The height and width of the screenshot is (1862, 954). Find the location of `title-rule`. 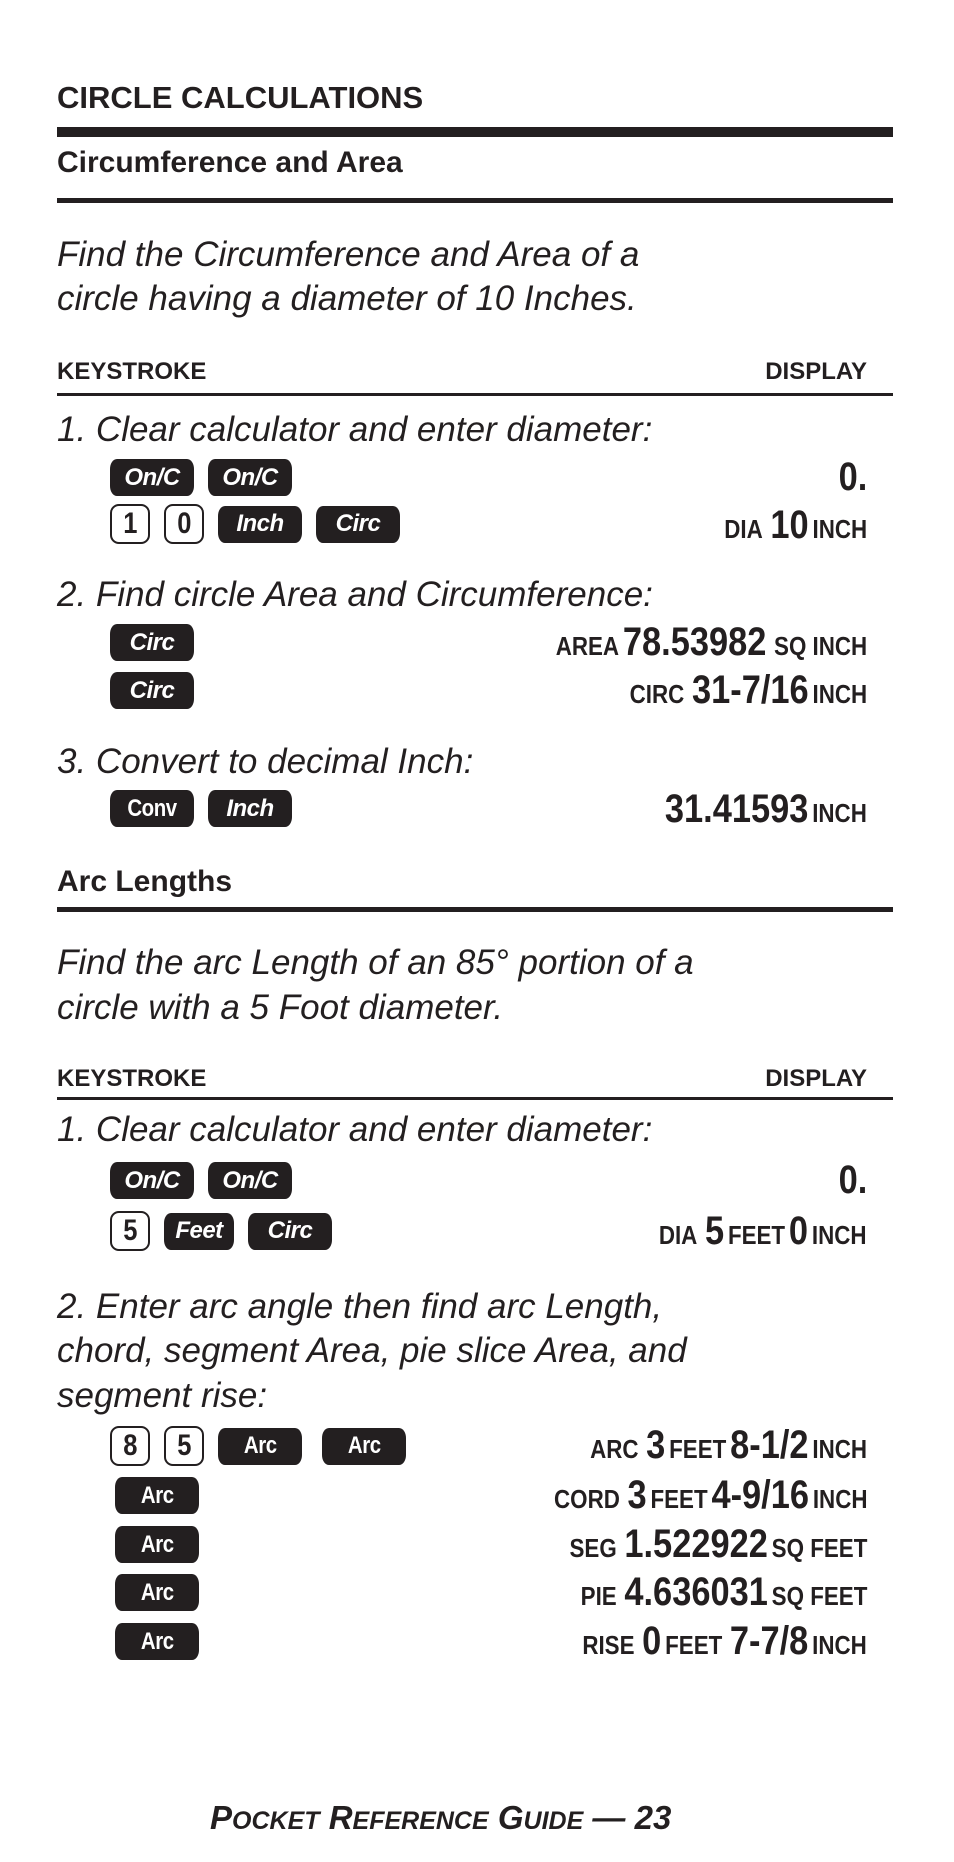

title-rule is located at coordinates (475, 132).